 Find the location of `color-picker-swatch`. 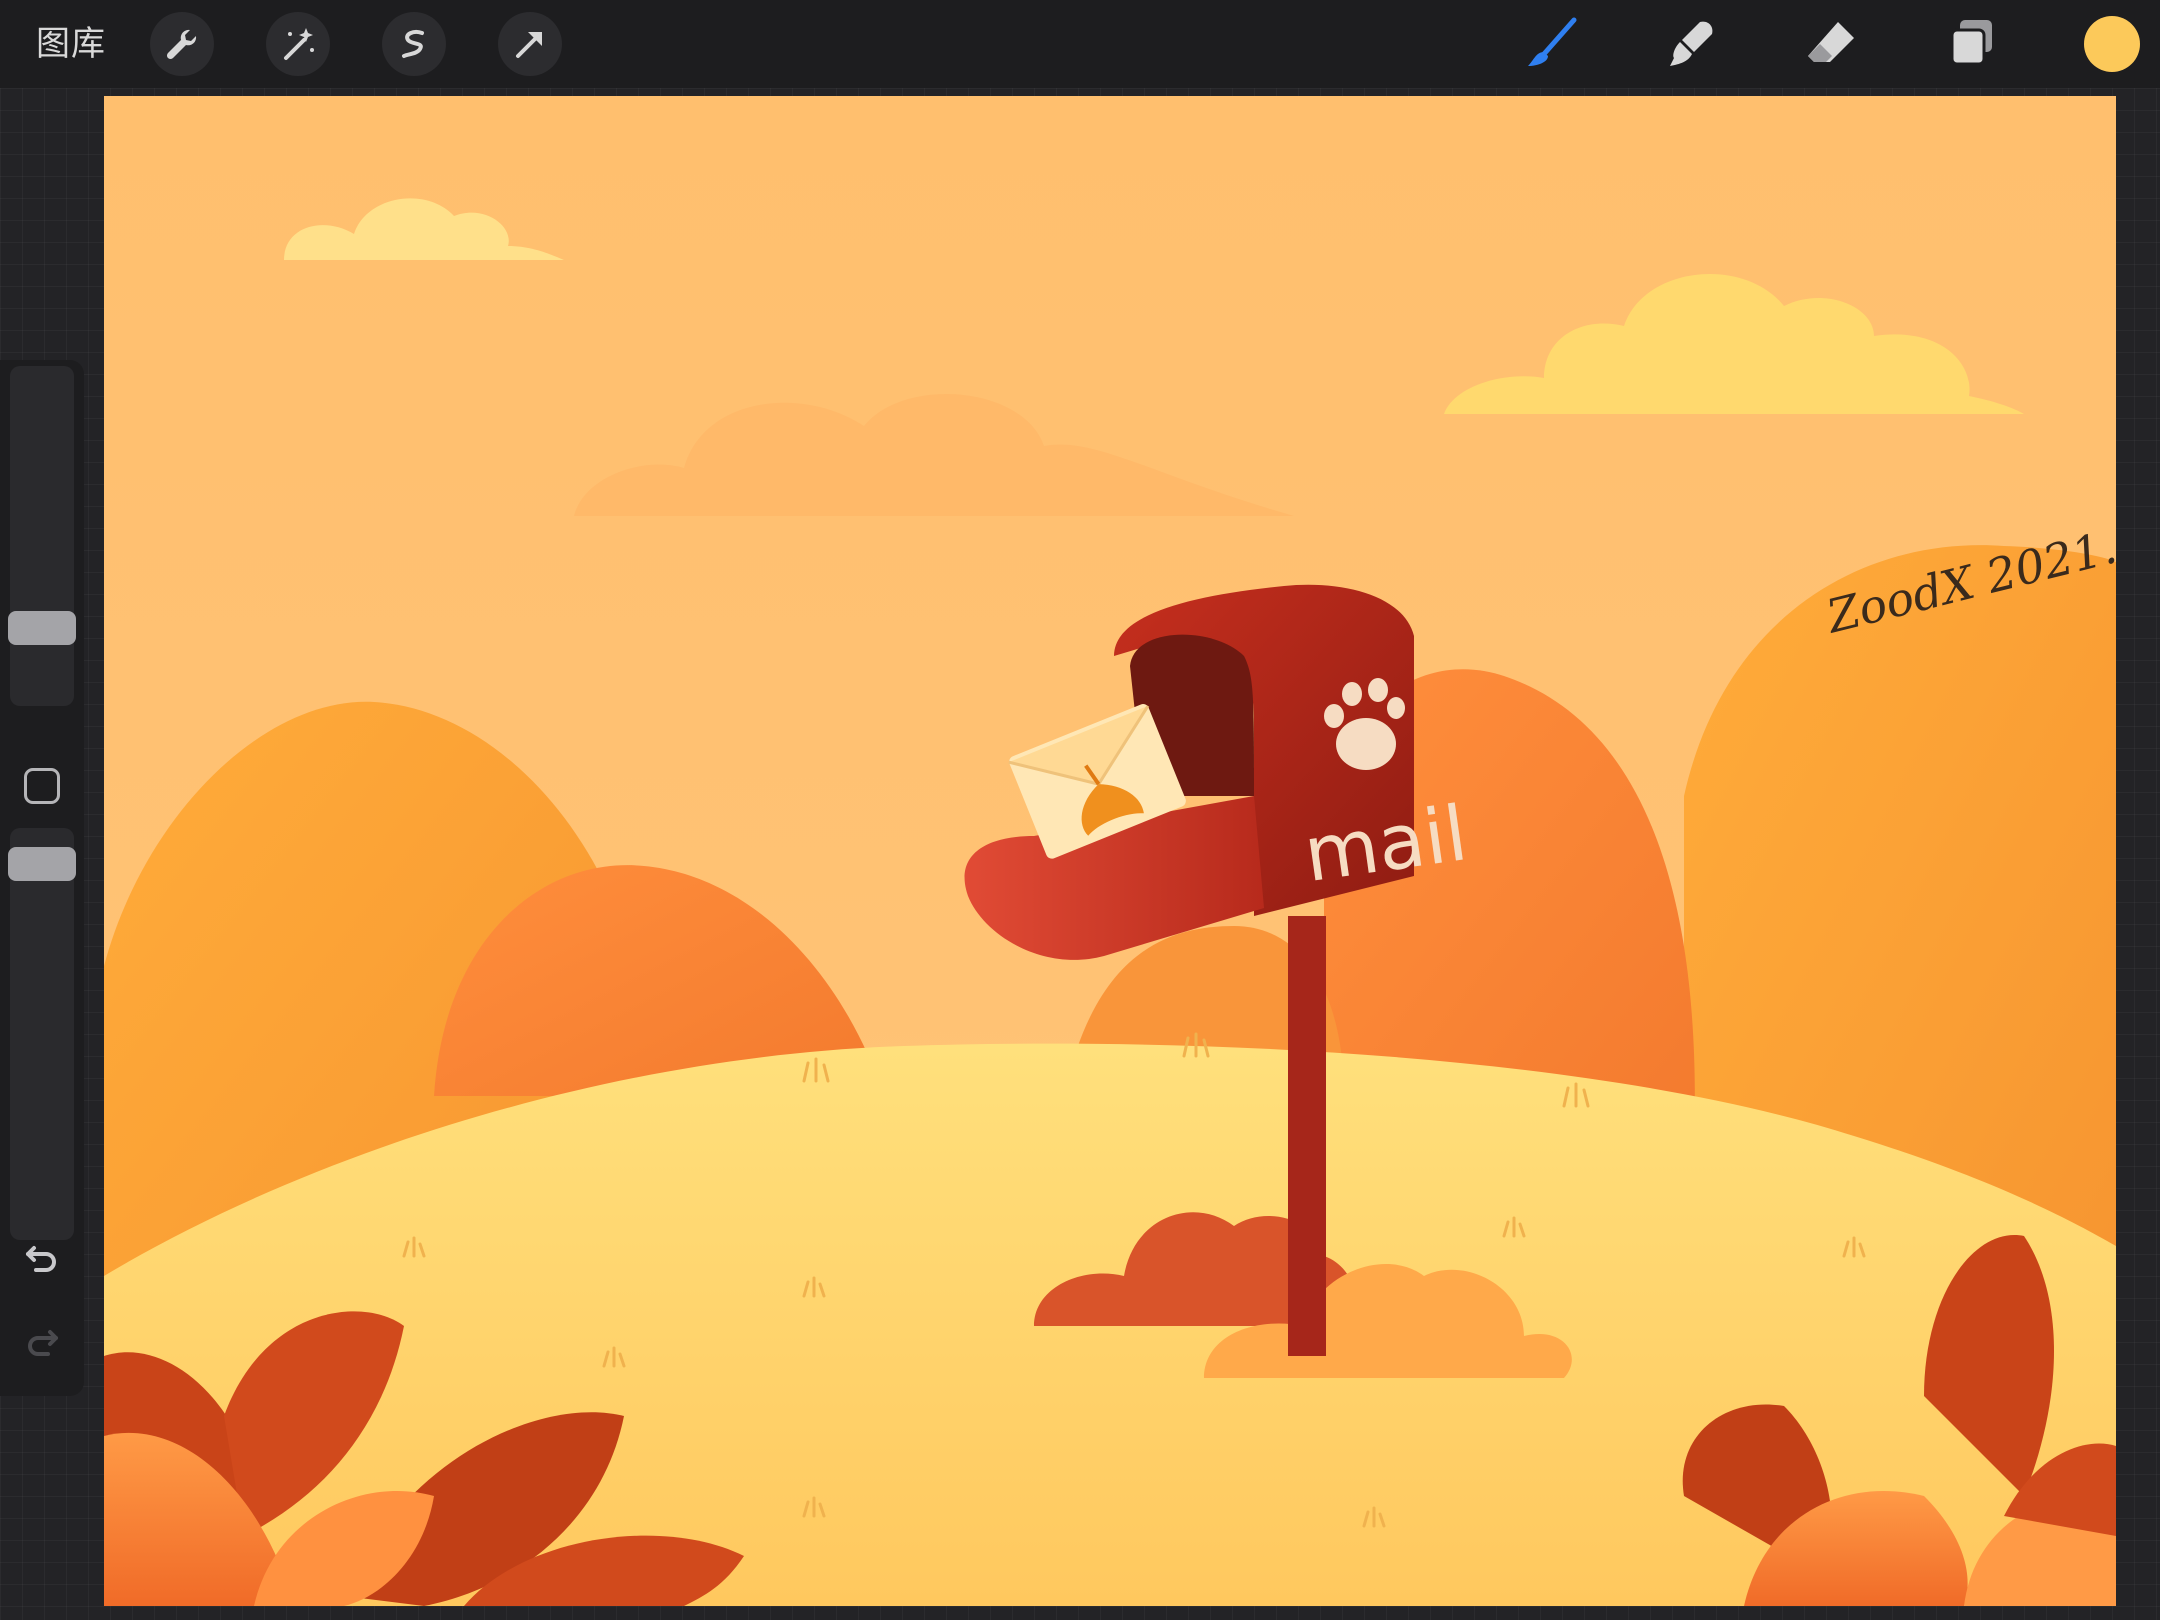

color-picker-swatch is located at coordinates (2112, 44).